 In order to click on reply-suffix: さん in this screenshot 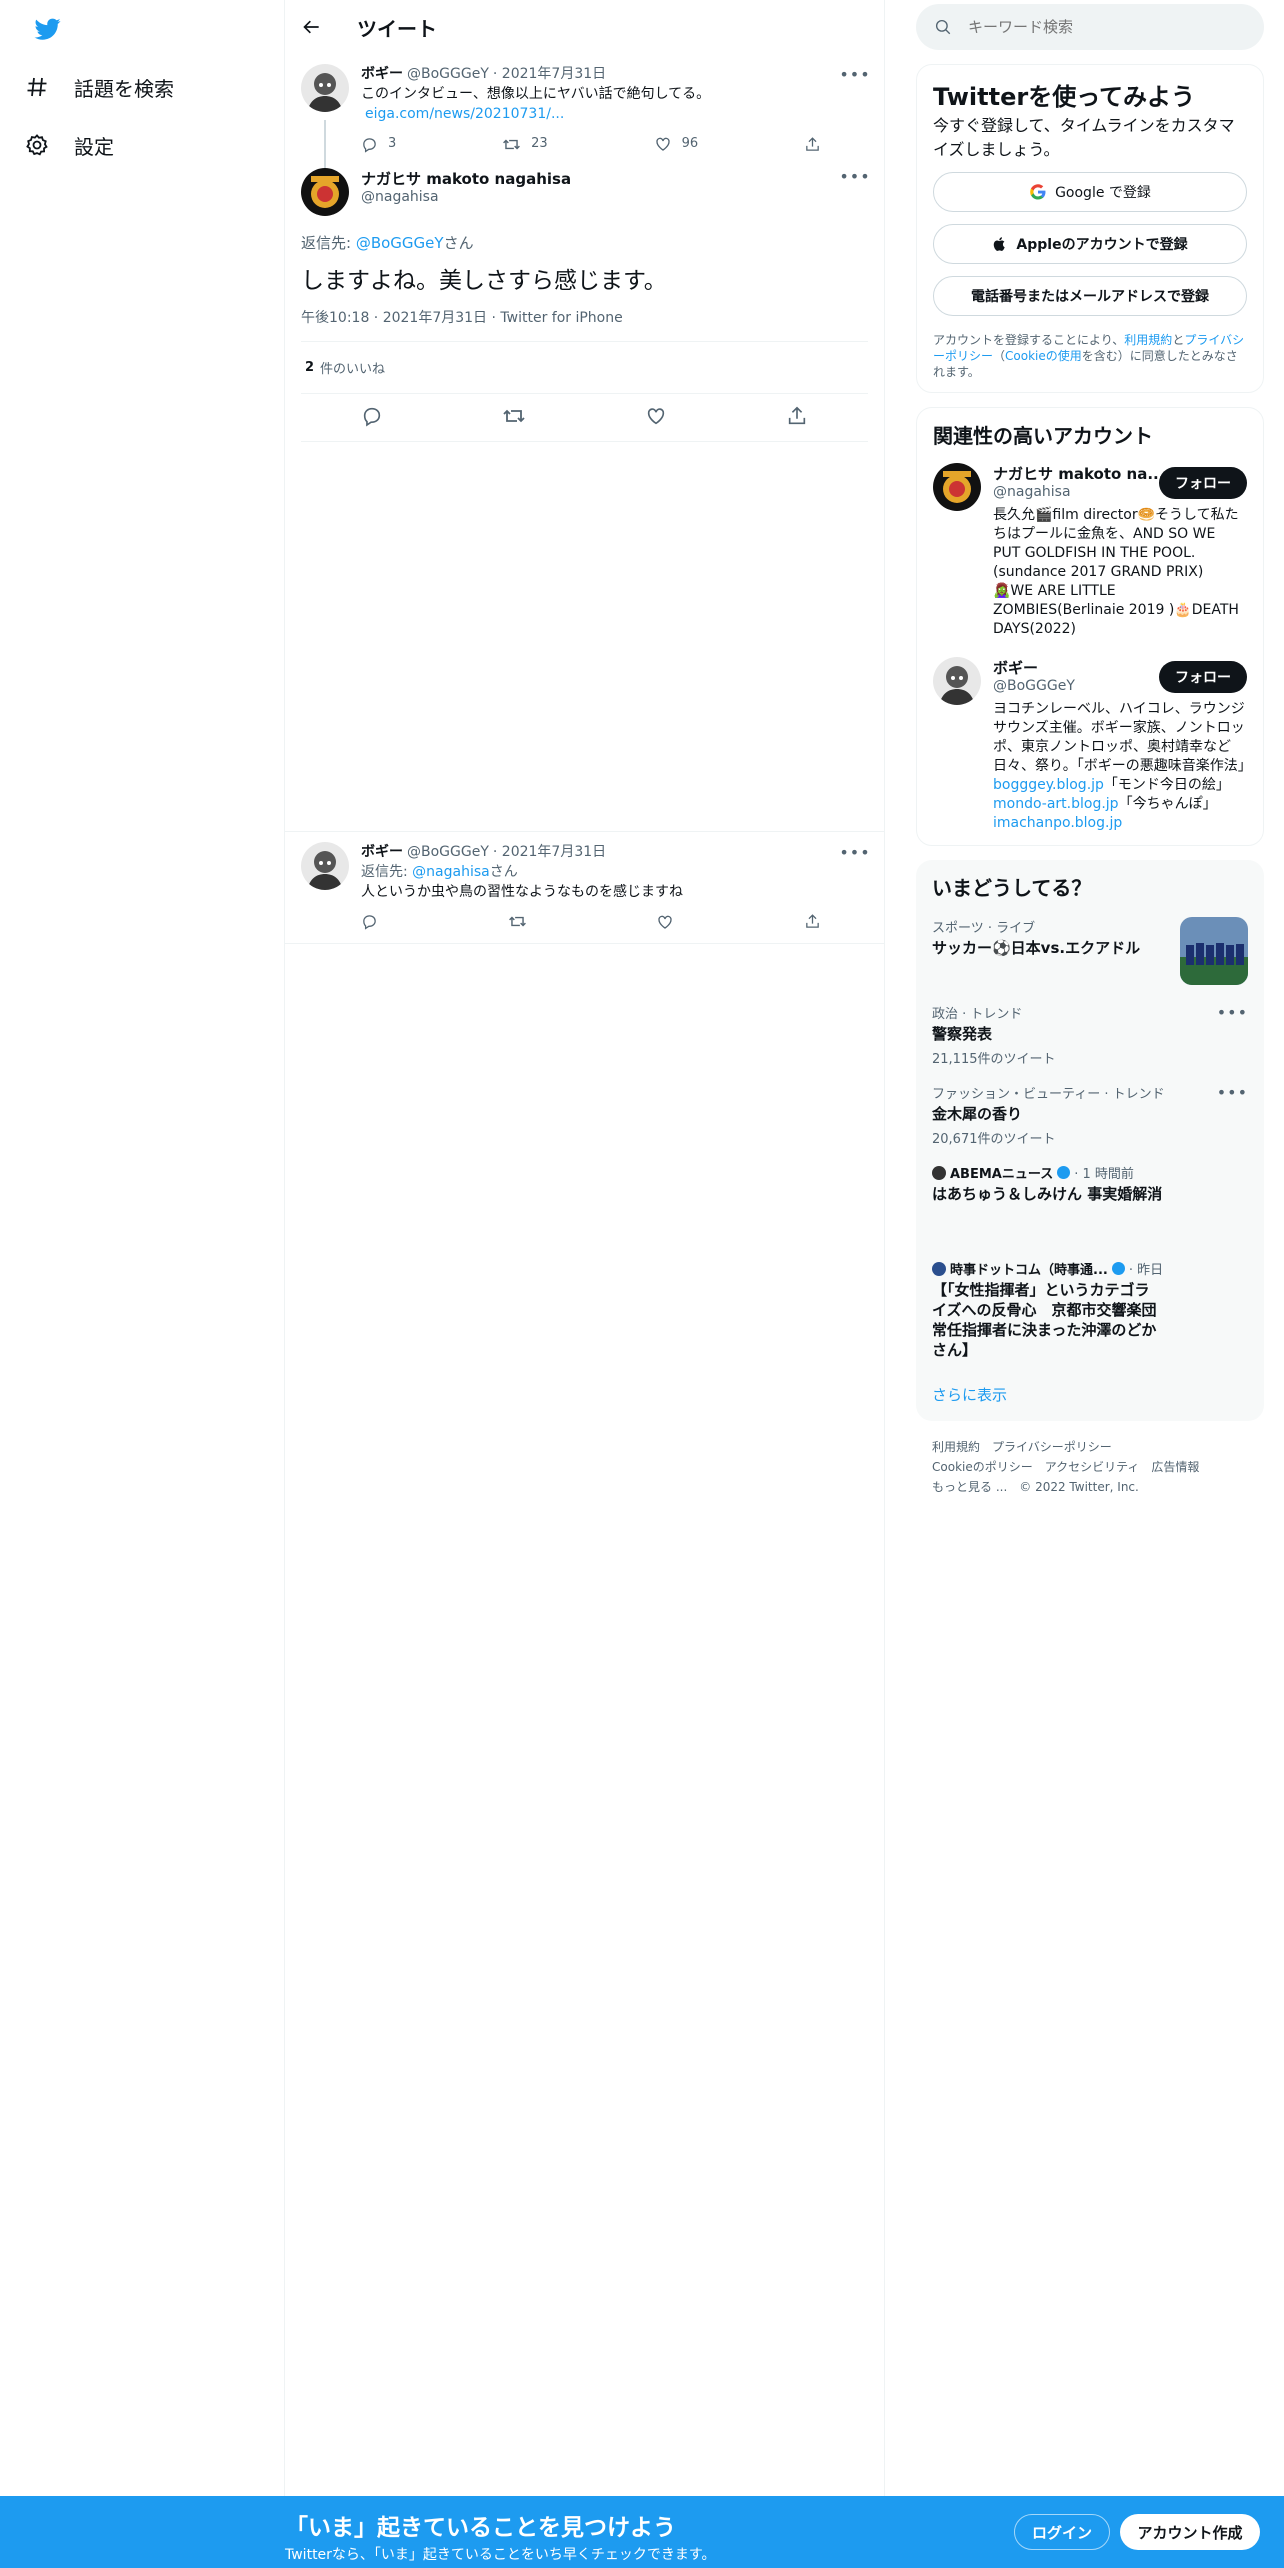, I will do `click(458, 243)`.